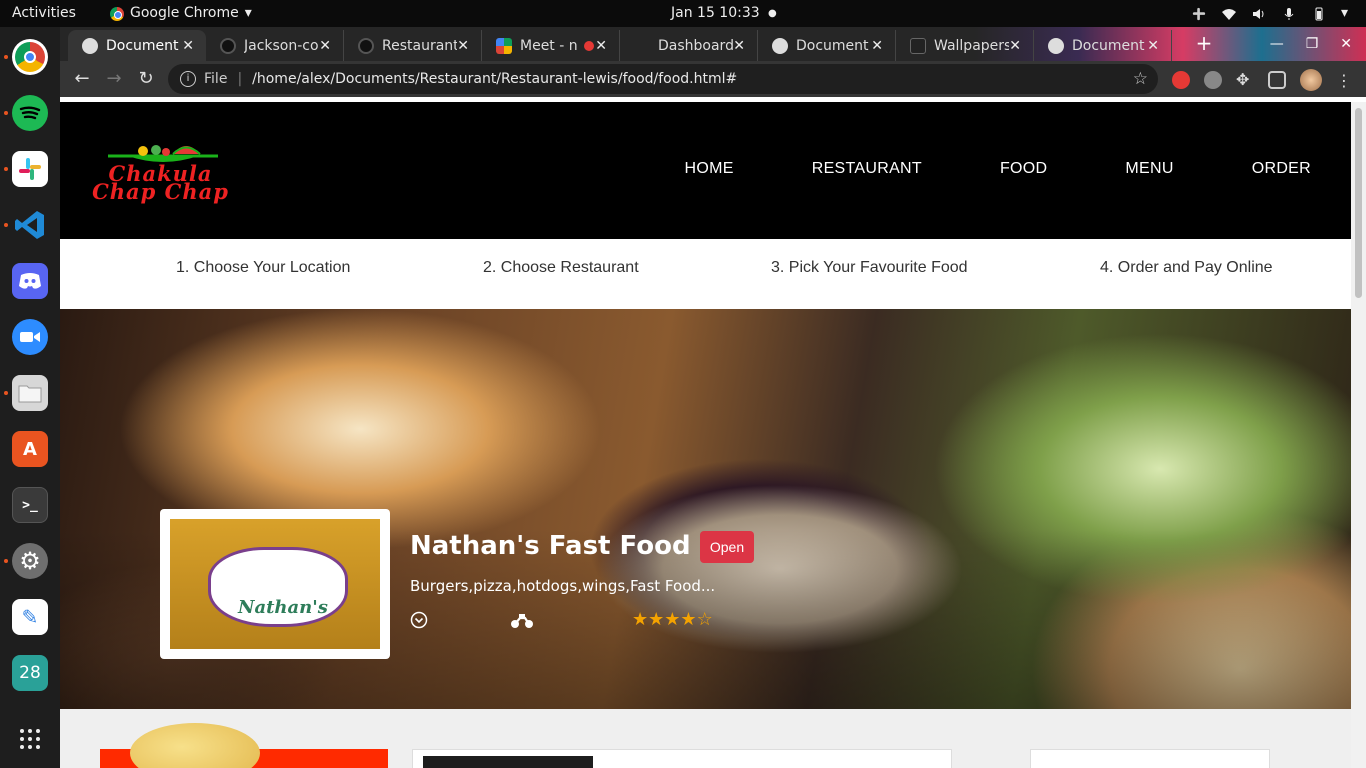  What do you see at coordinates (6, 225) in the screenshot?
I see `running-indicator` at bounding box center [6, 225].